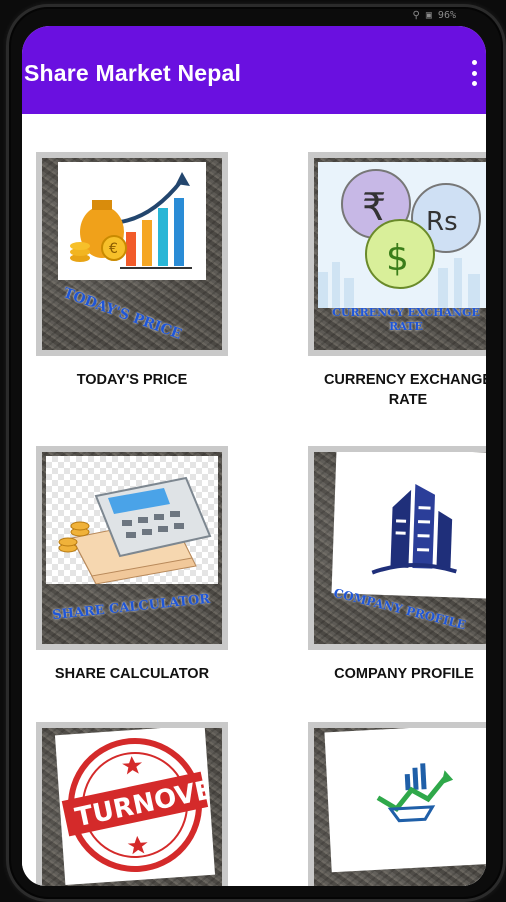  What do you see at coordinates (442, 222) in the screenshot?
I see `rs-symbol: Rs` at bounding box center [442, 222].